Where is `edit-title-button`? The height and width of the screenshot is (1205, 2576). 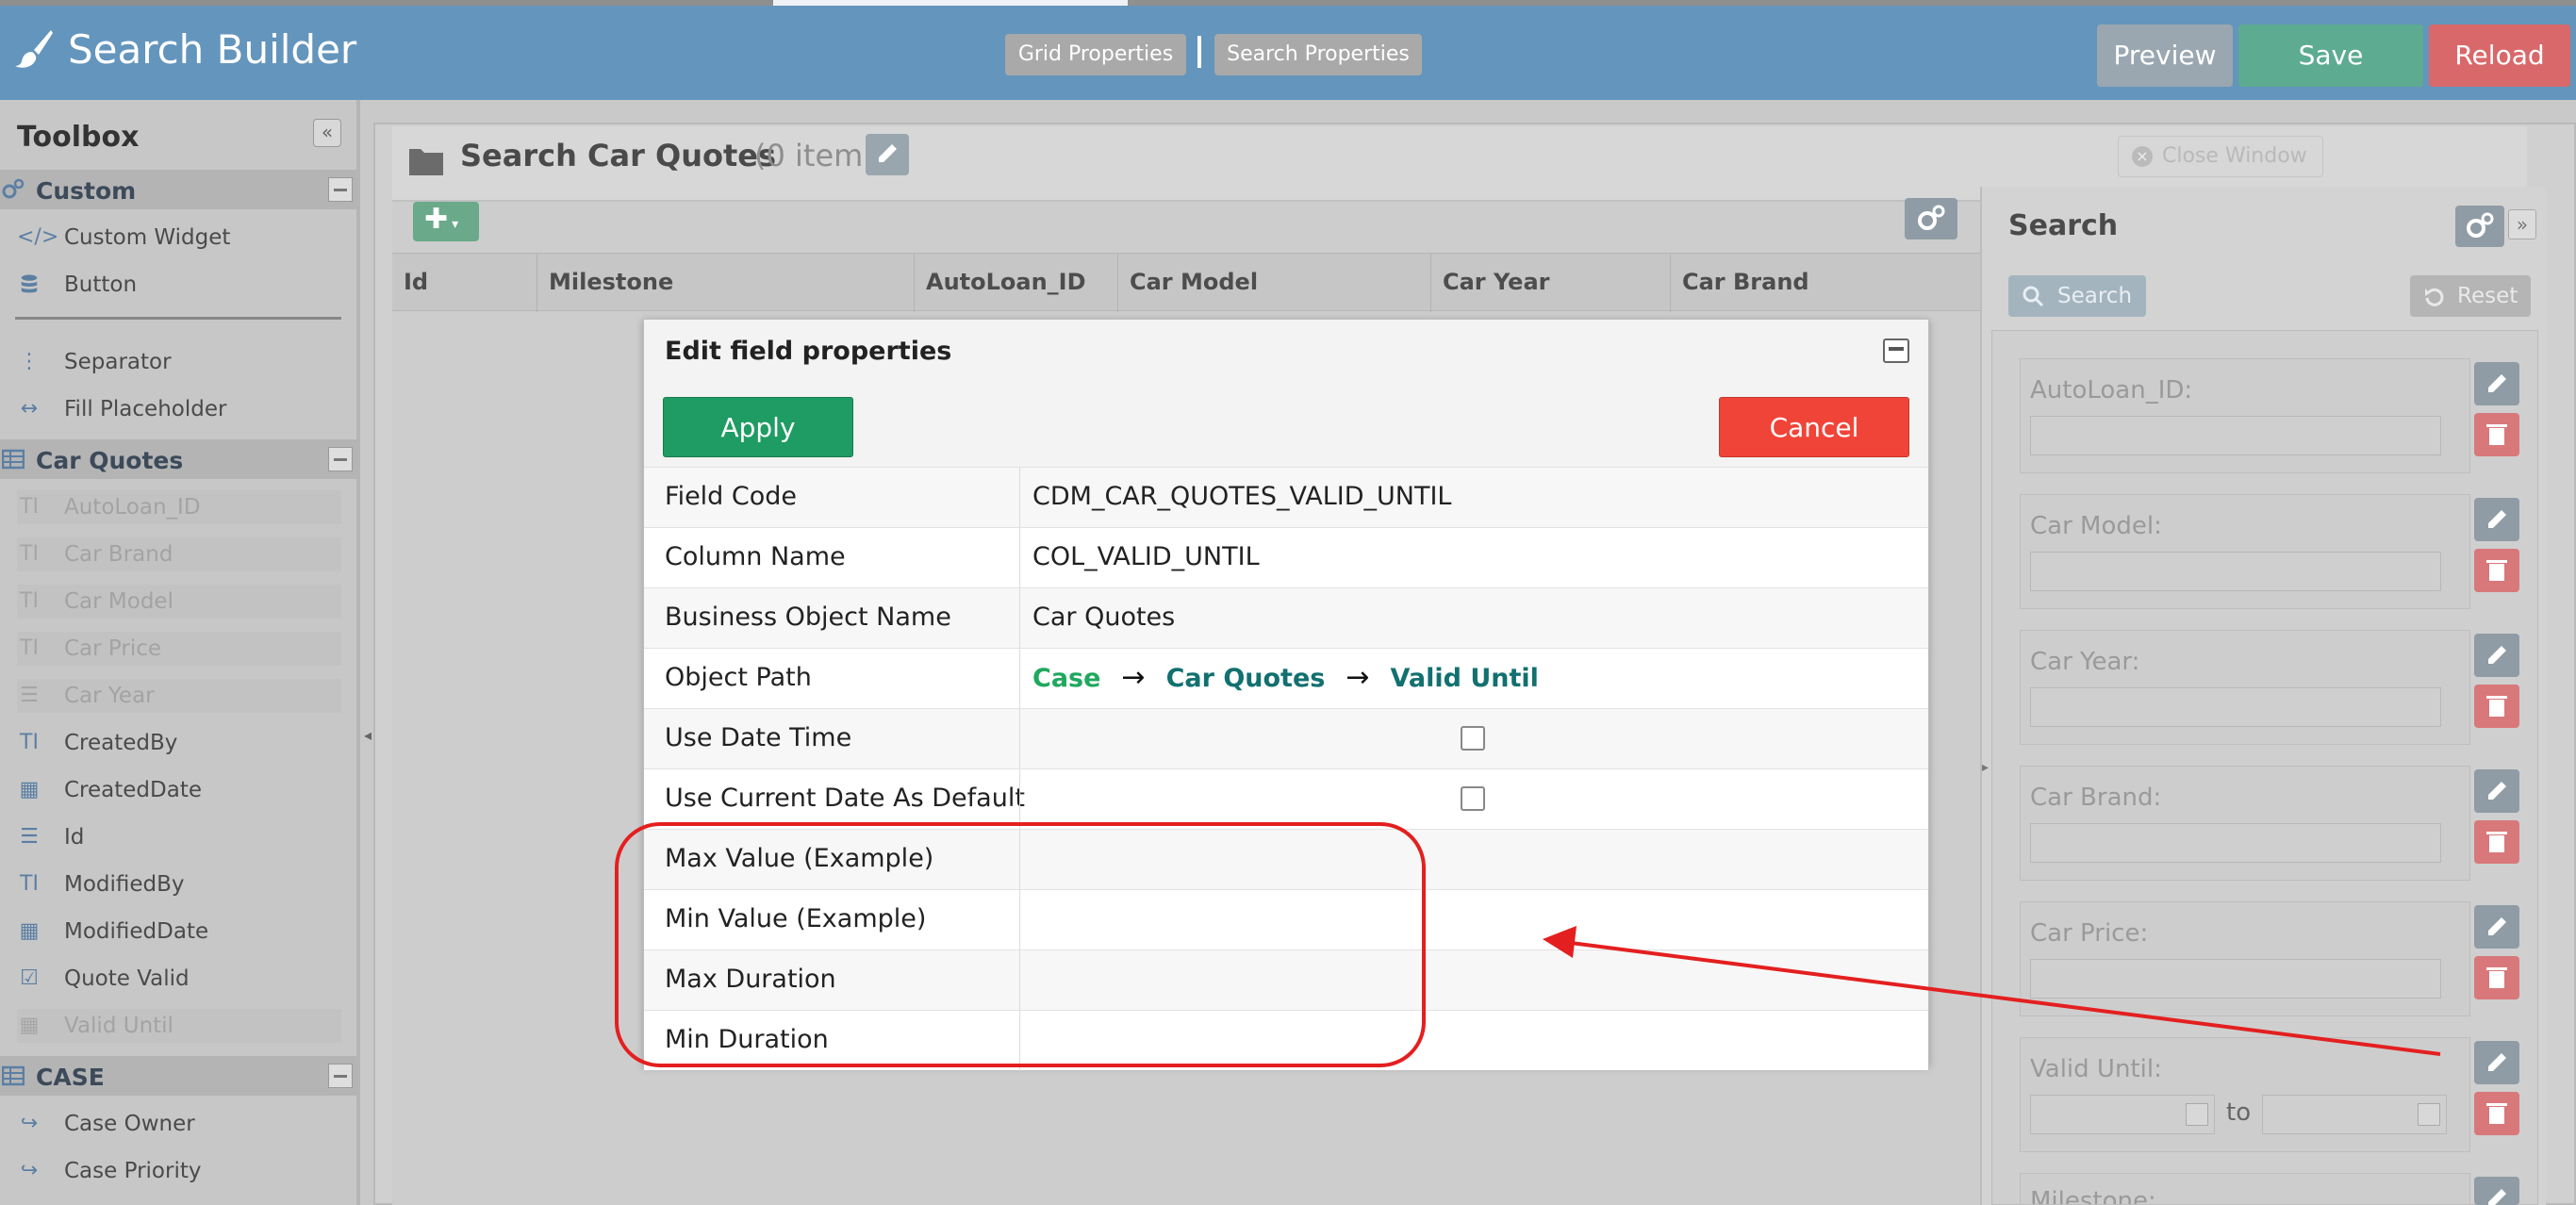 edit-title-button is located at coordinates (887, 154).